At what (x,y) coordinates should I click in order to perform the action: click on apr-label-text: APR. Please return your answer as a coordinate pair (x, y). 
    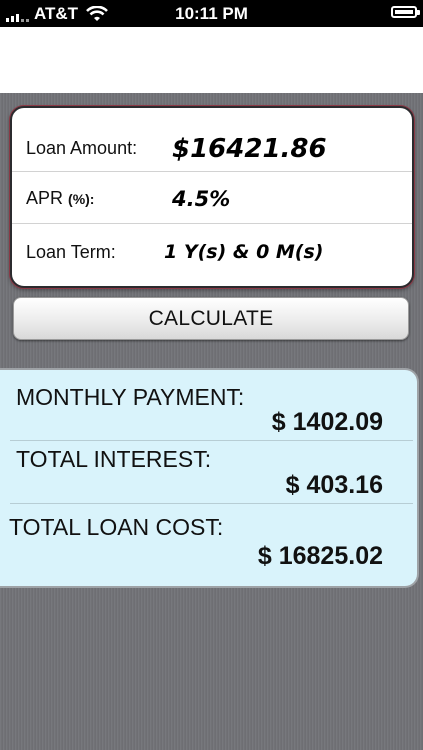
    Looking at the image, I should click on (45, 198).